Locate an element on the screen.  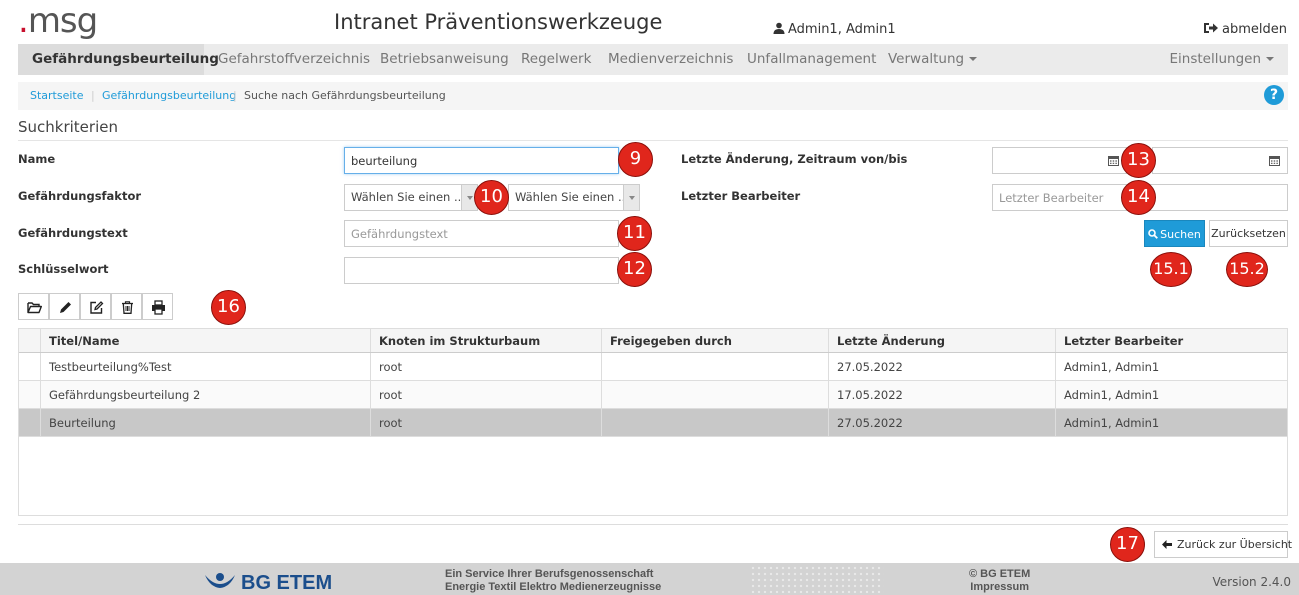
schluesselwort-input is located at coordinates (481, 270).